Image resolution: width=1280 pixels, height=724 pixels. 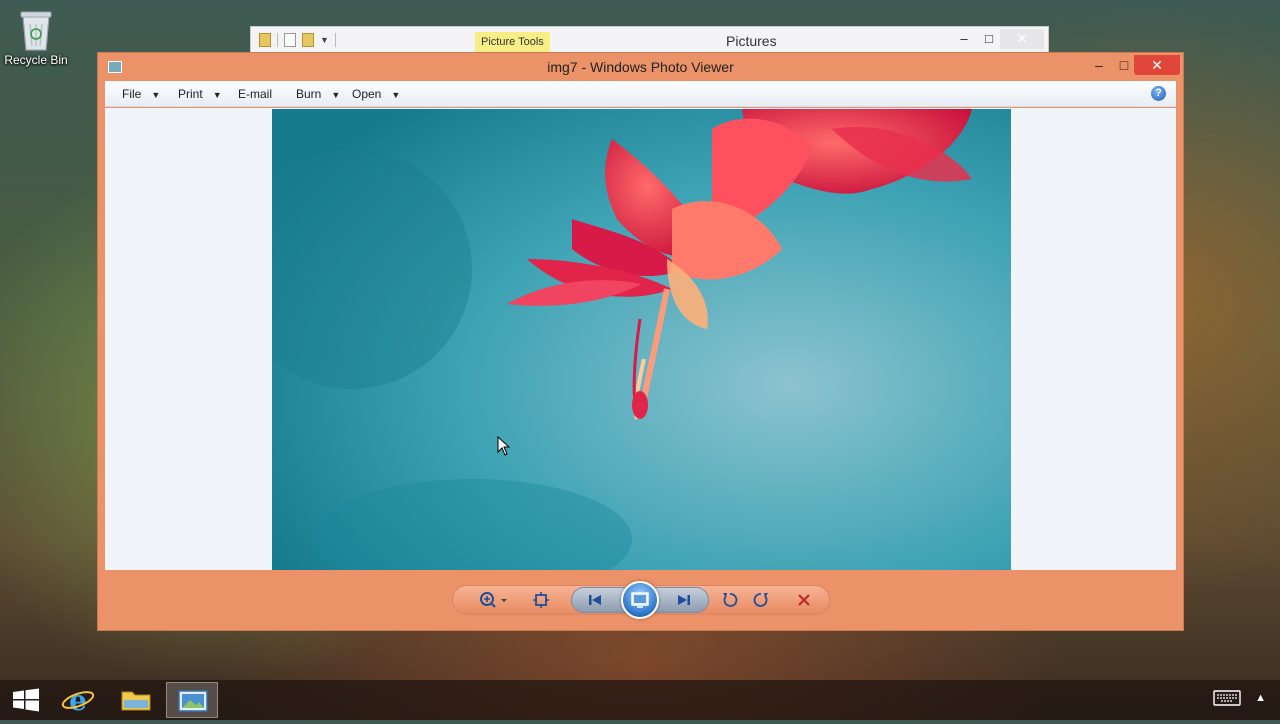 I want to click on zoom-icon, so click(x=494, y=600).